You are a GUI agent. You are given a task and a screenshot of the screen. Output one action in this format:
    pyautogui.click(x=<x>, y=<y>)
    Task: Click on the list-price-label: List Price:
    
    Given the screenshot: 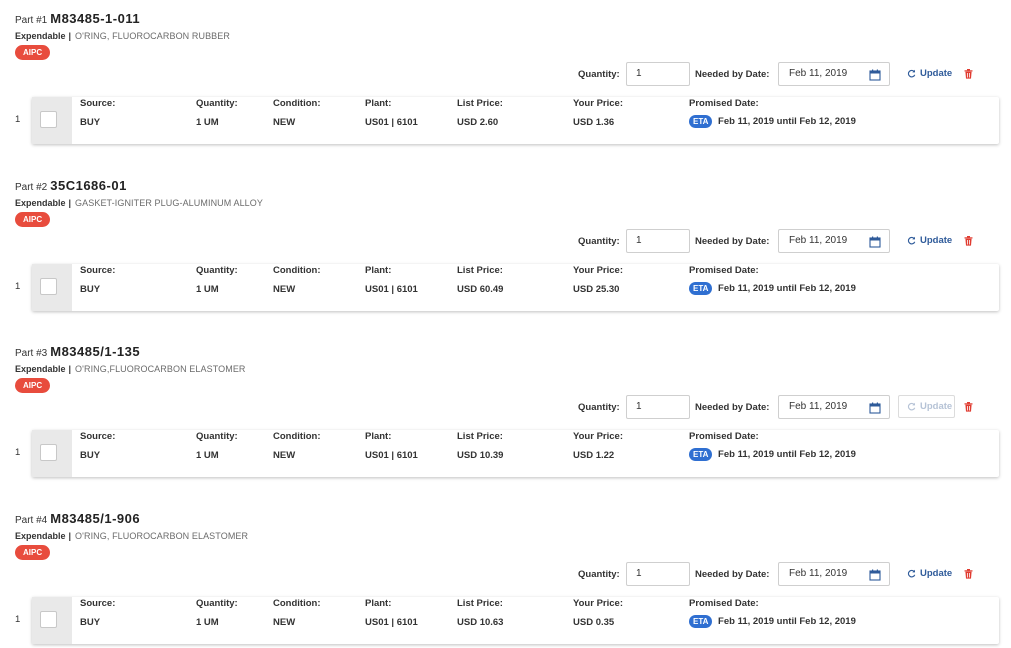 What is the action you would take?
    pyautogui.click(x=480, y=103)
    